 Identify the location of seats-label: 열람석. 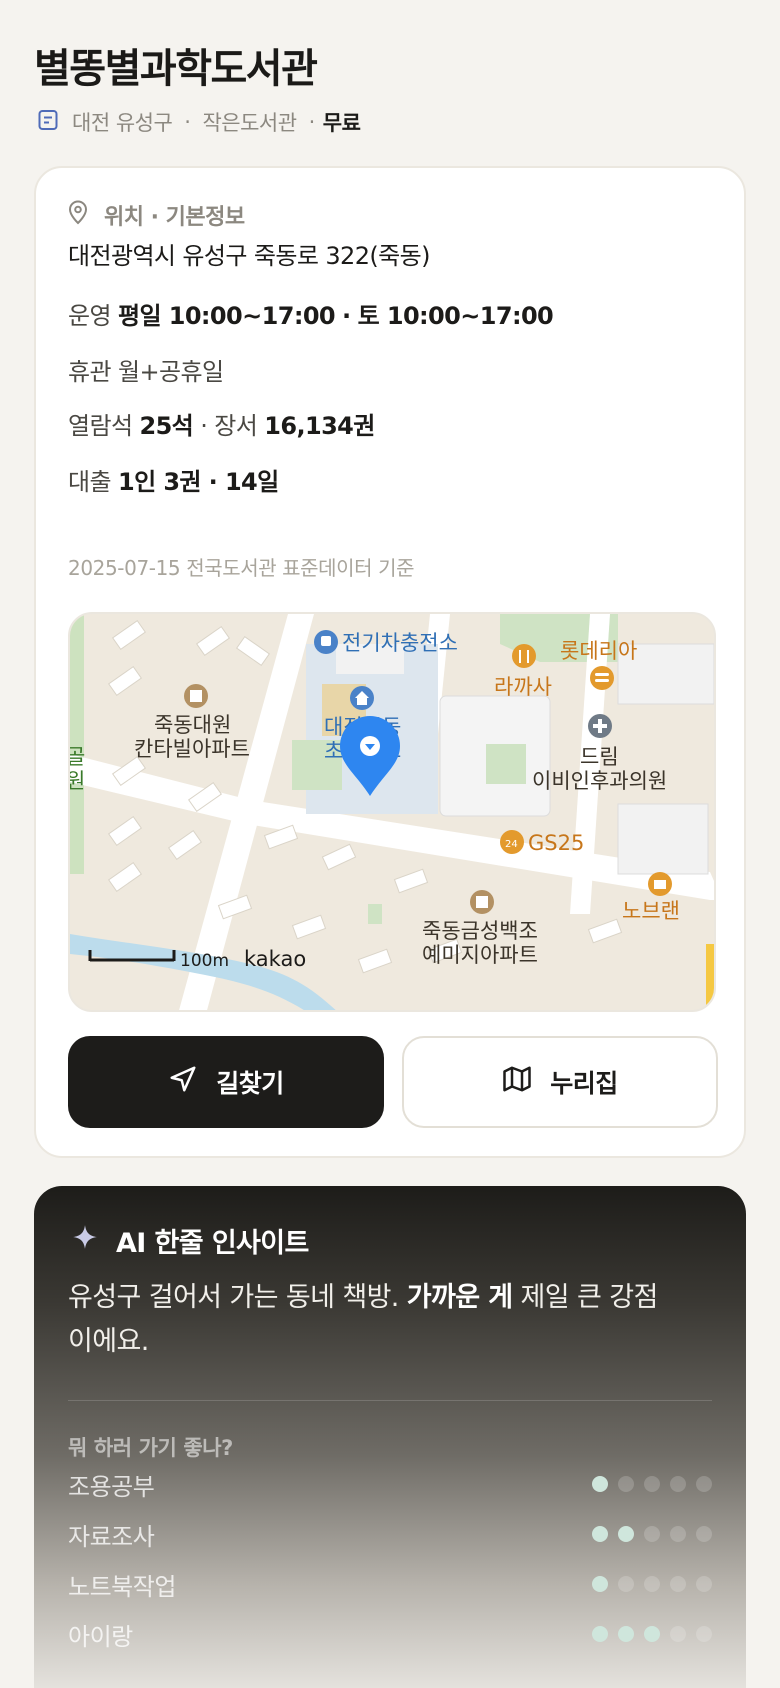
(100, 426).